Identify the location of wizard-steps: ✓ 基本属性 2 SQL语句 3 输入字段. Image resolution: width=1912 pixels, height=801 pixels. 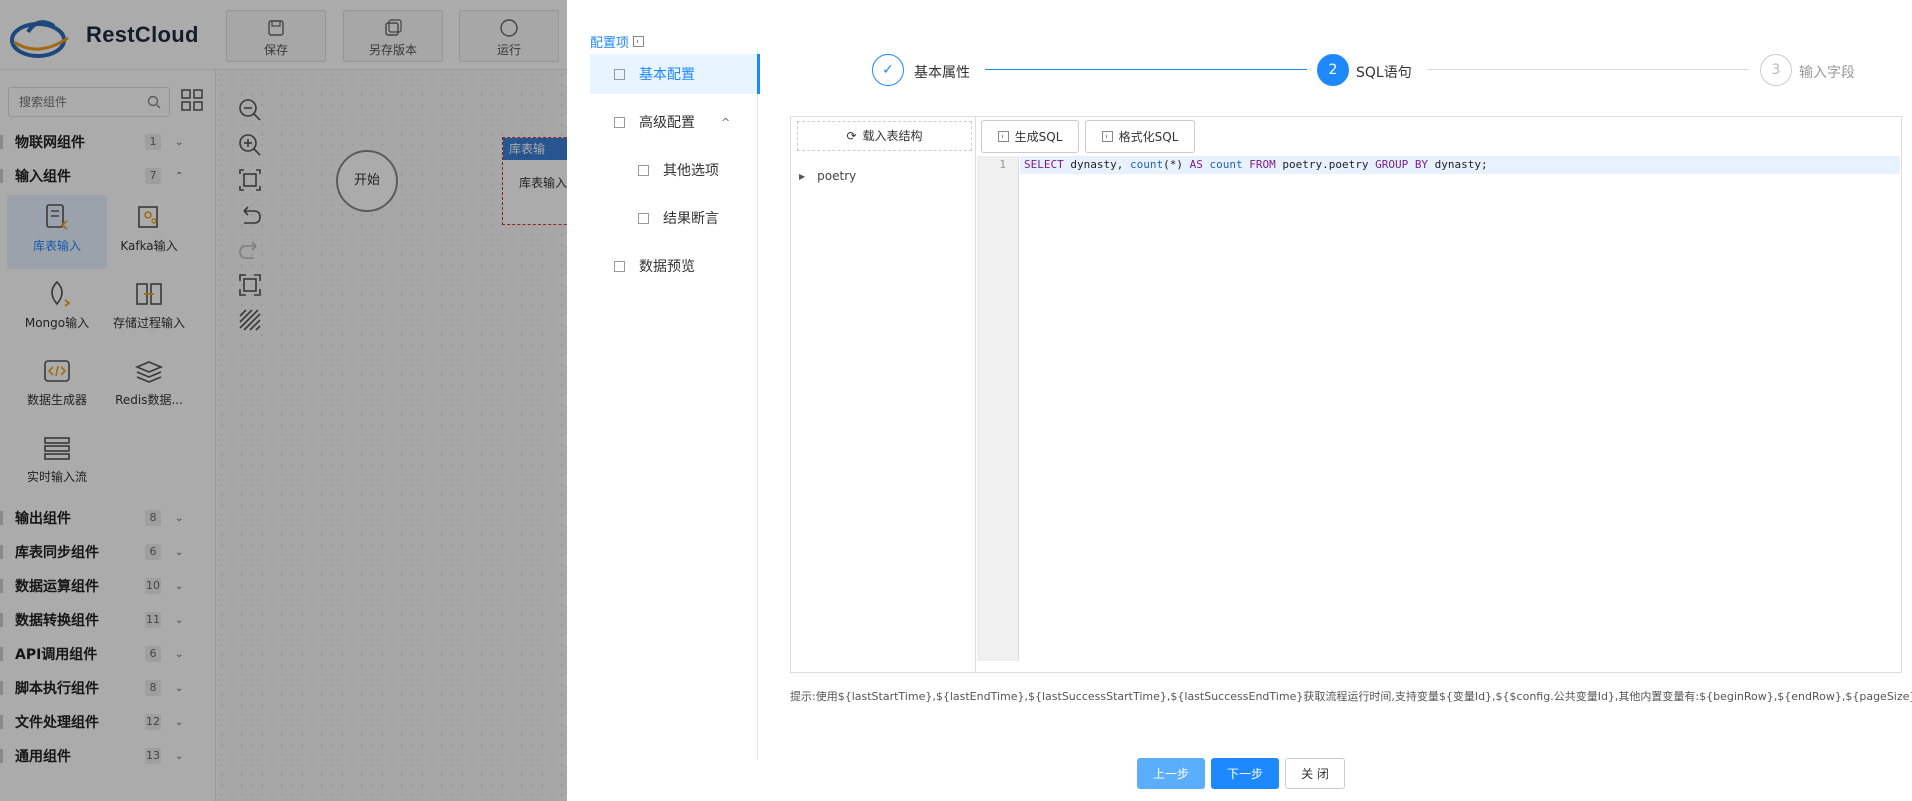
(1392, 71).